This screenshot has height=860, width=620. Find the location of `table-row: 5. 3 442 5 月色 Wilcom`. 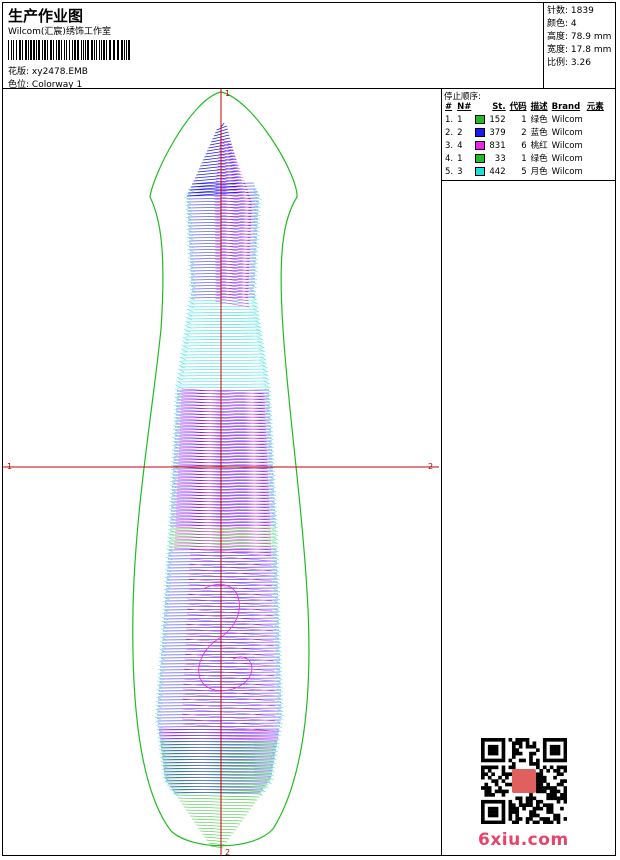

table-row: 5. 3 442 5 月色 Wilcom is located at coordinates (524, 172).